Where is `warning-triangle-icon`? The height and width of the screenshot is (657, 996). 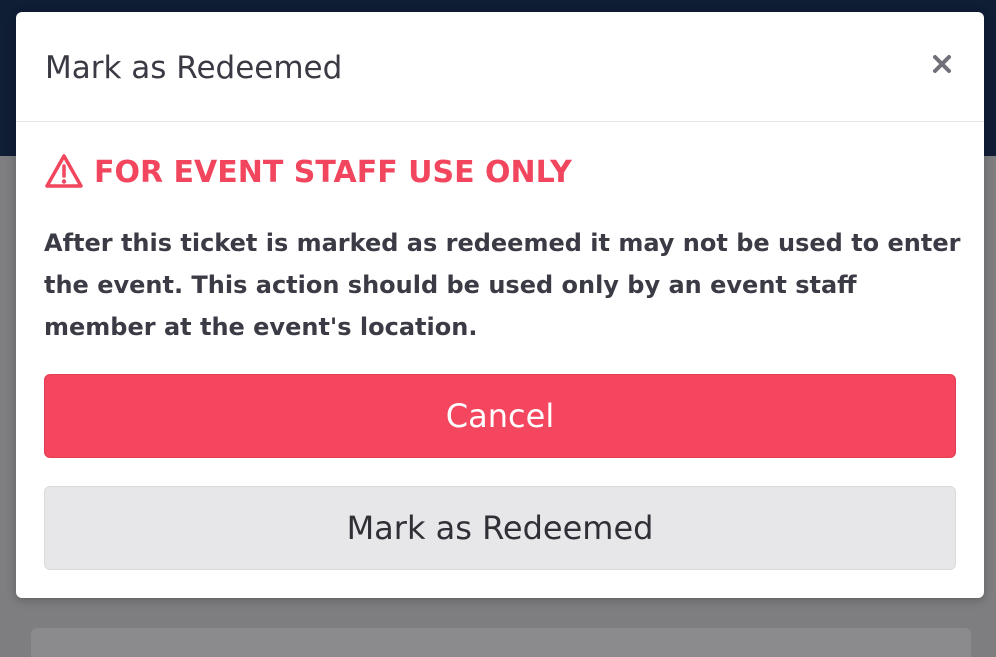 warning-triangle-icon is located at coordinates (64, 172).